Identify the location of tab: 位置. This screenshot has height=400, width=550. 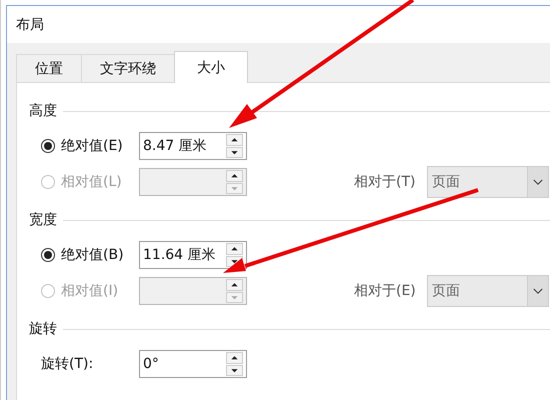
(49, 68).